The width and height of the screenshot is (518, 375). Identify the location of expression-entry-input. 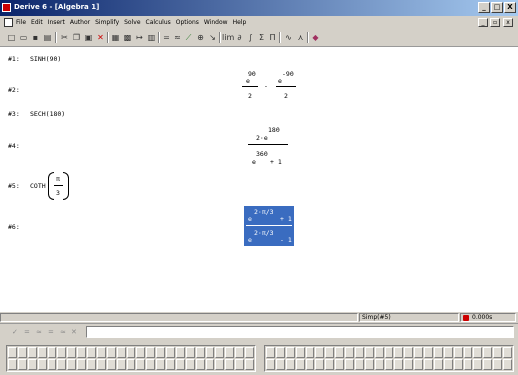
(300, 332).